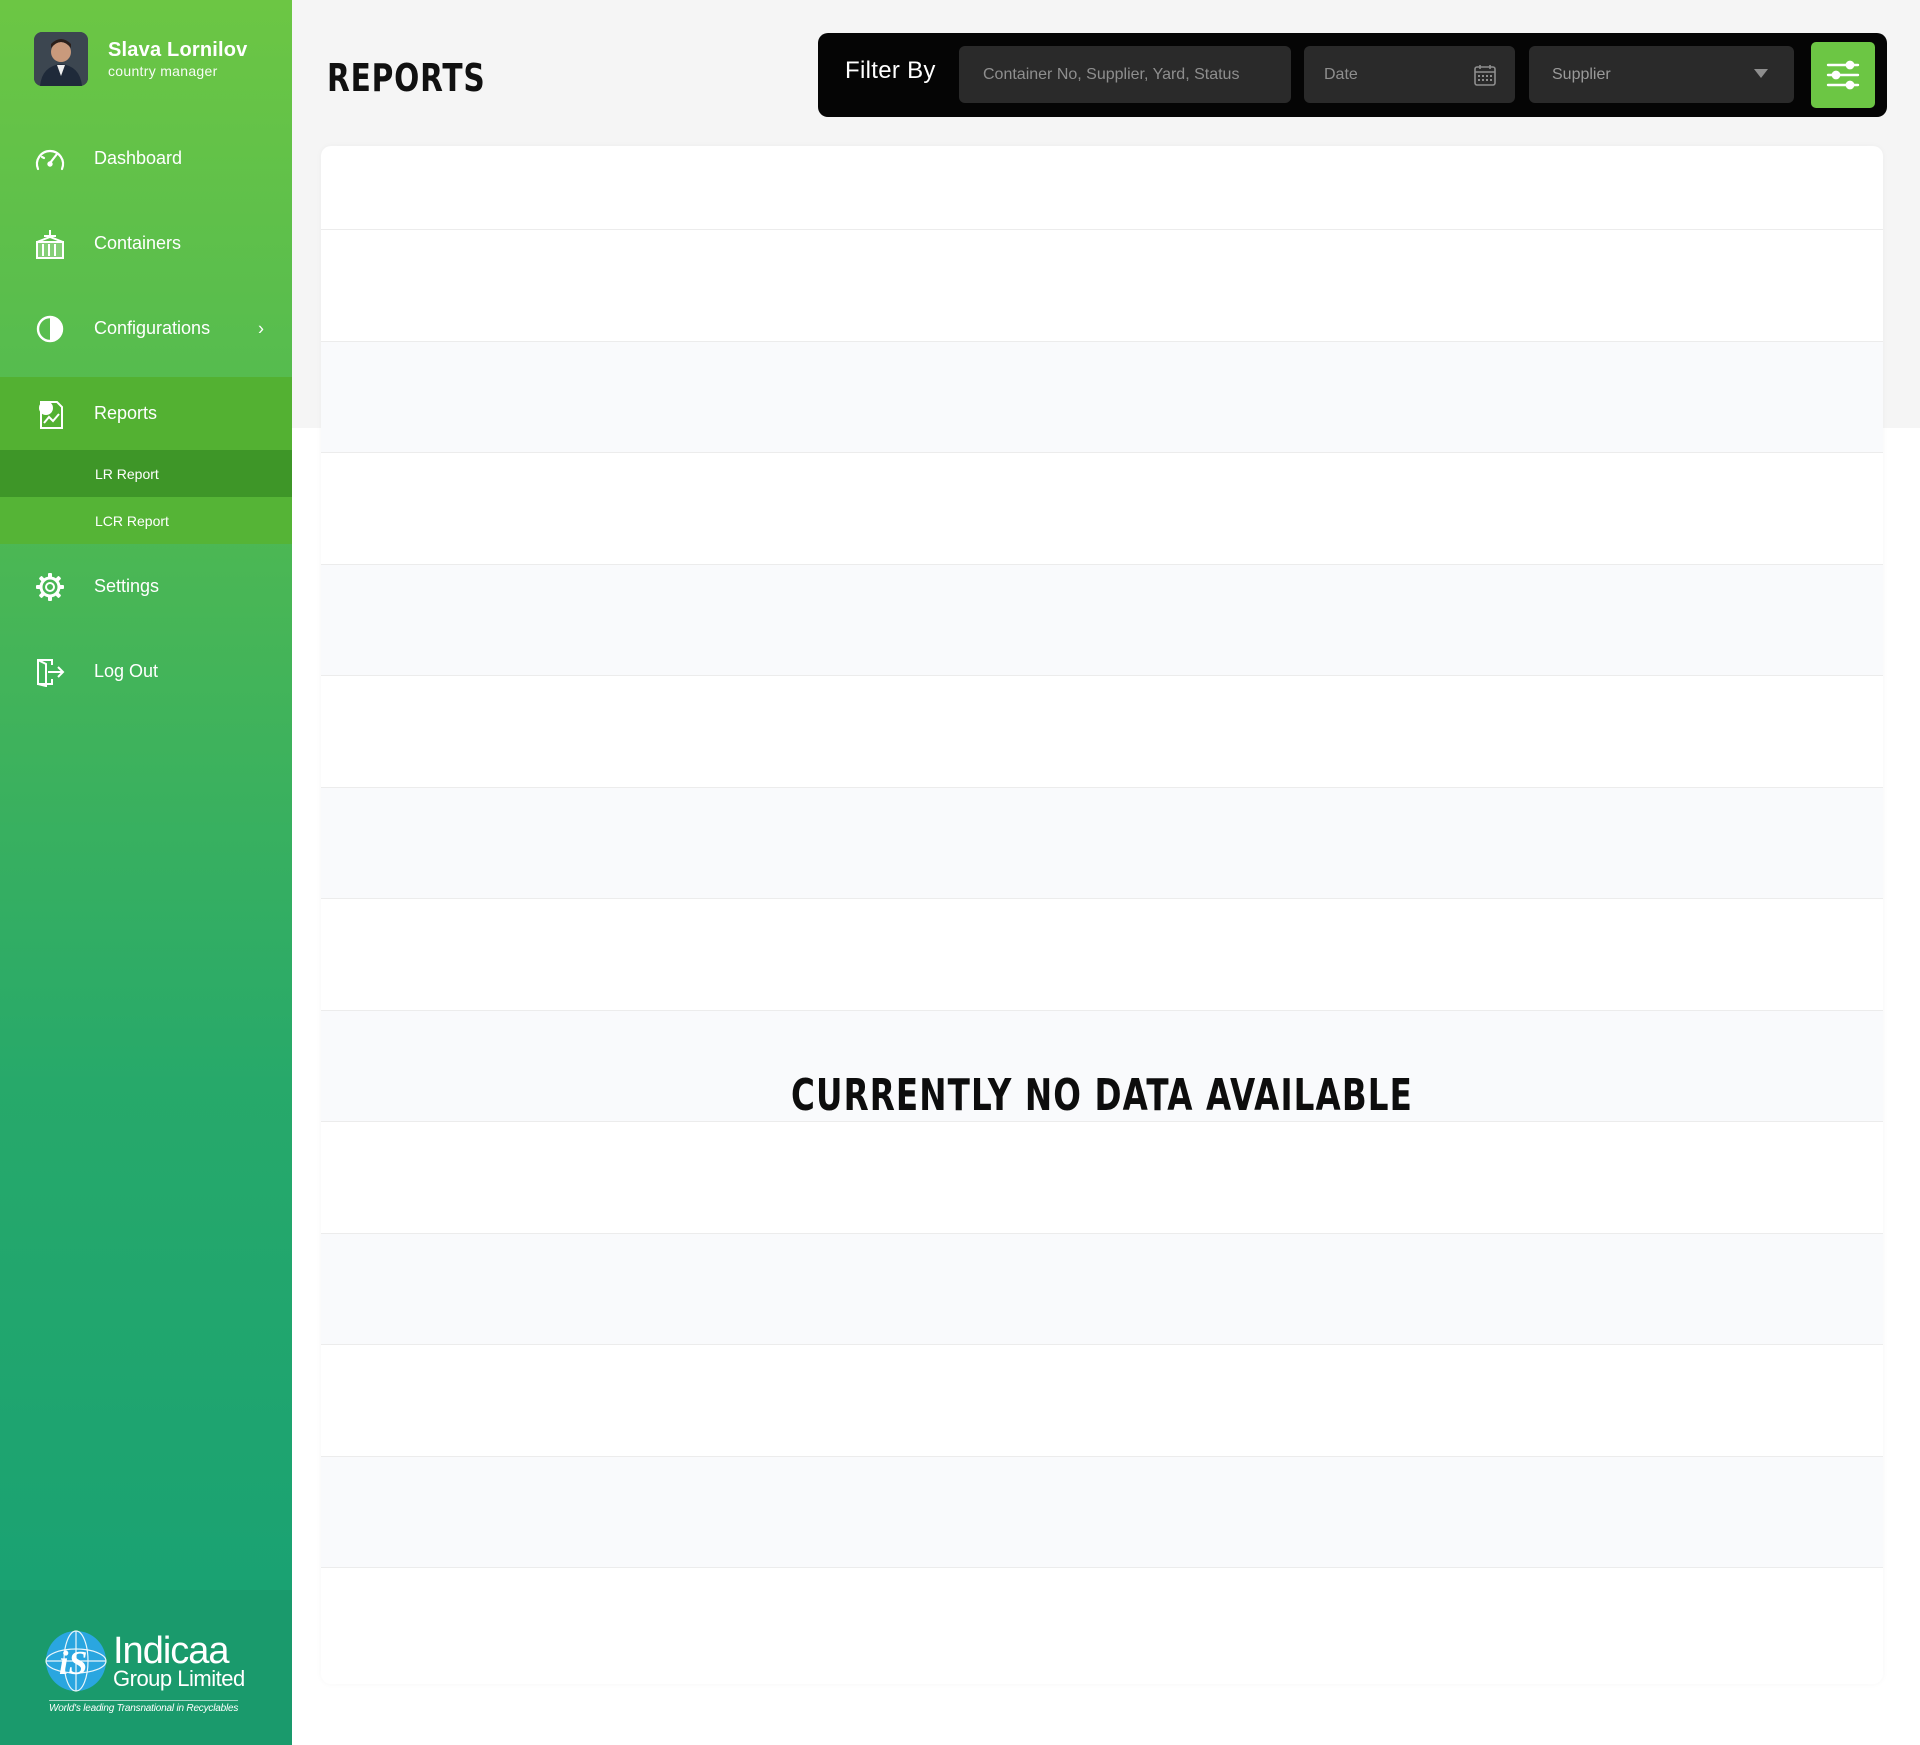 This screenshot has height=1745, width=1920. What do you see at coordinates (178, 50) in the screenshot?
I see `user-name: Slava Lornilov` at bounding box center [178, 50].